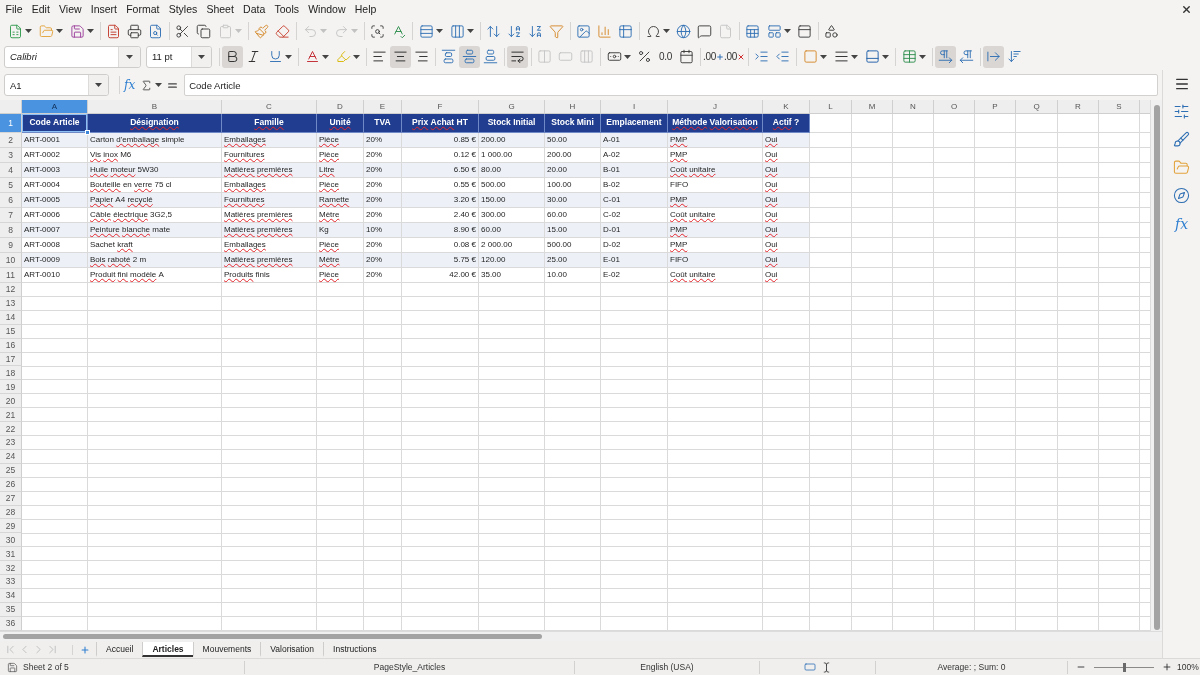  I want to click on zoom-slider-thumb, so click(1124, 667).